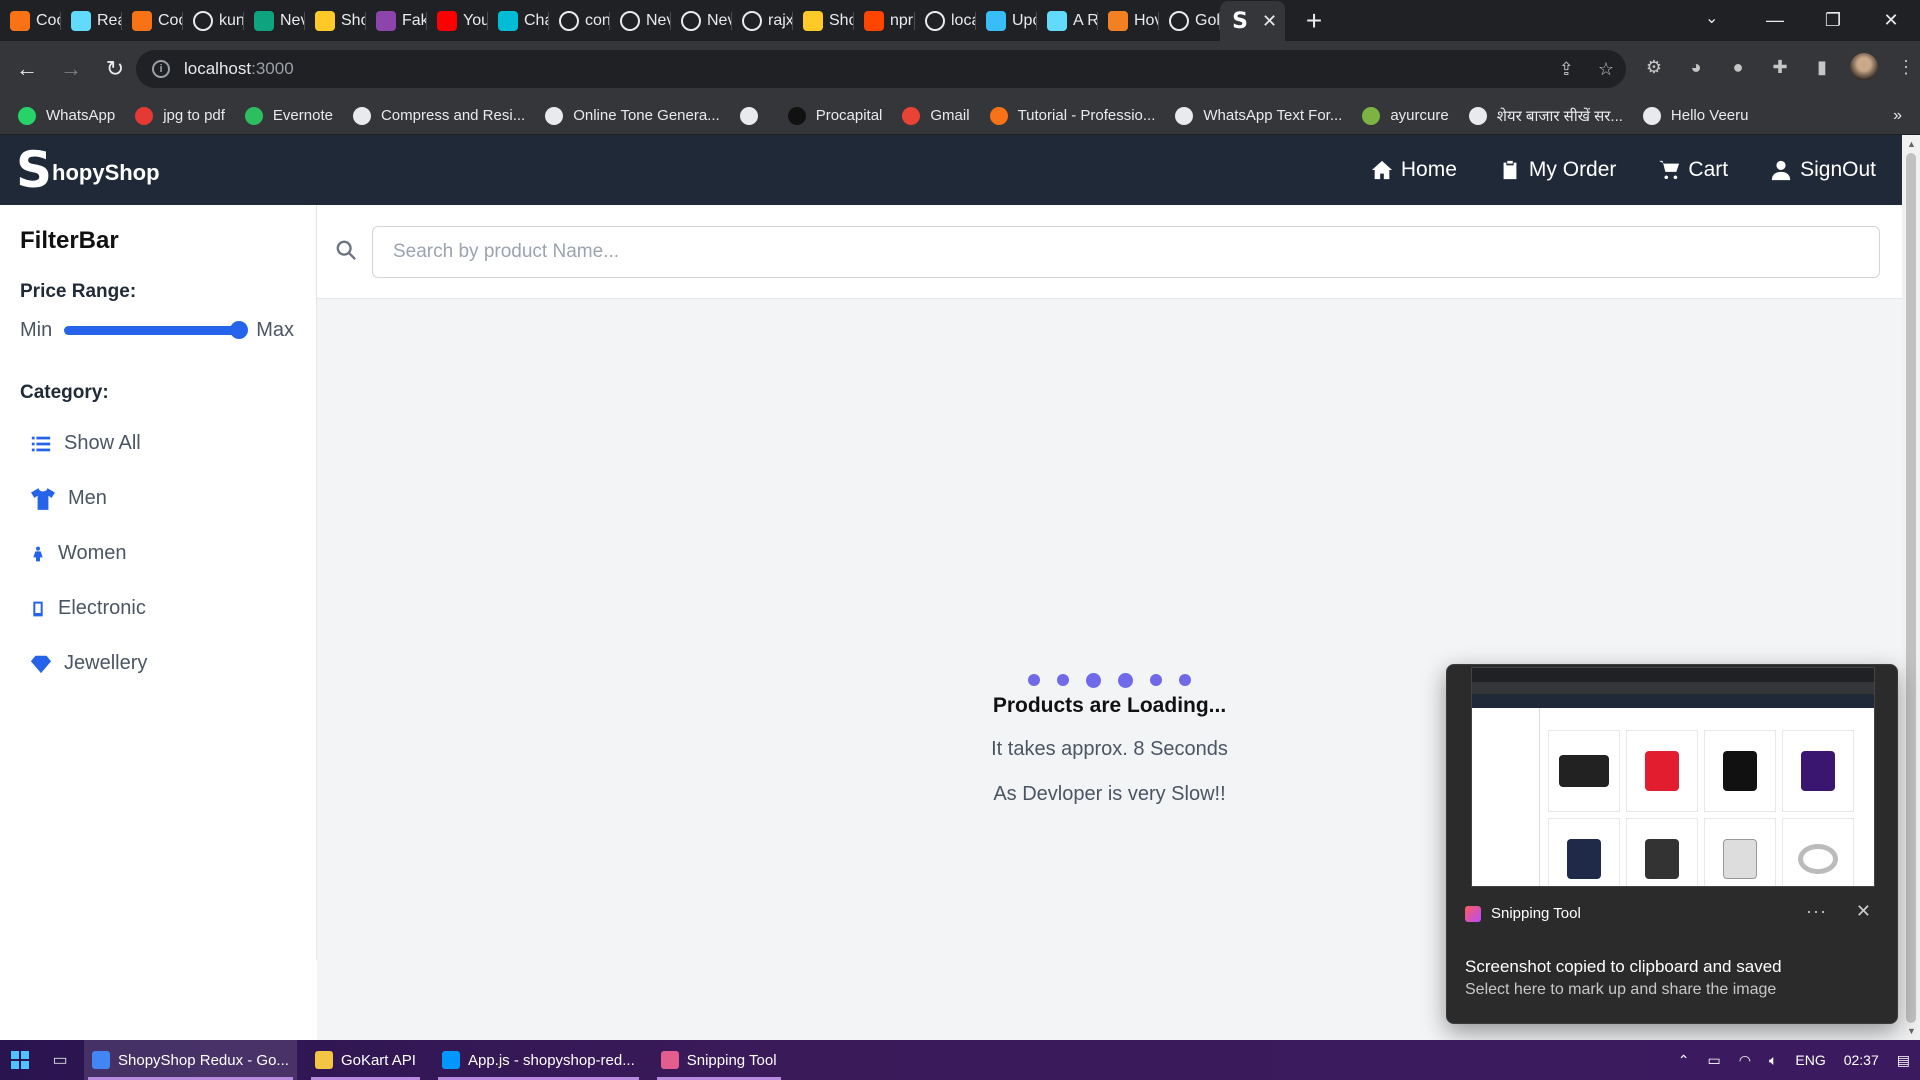  I want to click on clock: 02:37, so click(1861, 1060).